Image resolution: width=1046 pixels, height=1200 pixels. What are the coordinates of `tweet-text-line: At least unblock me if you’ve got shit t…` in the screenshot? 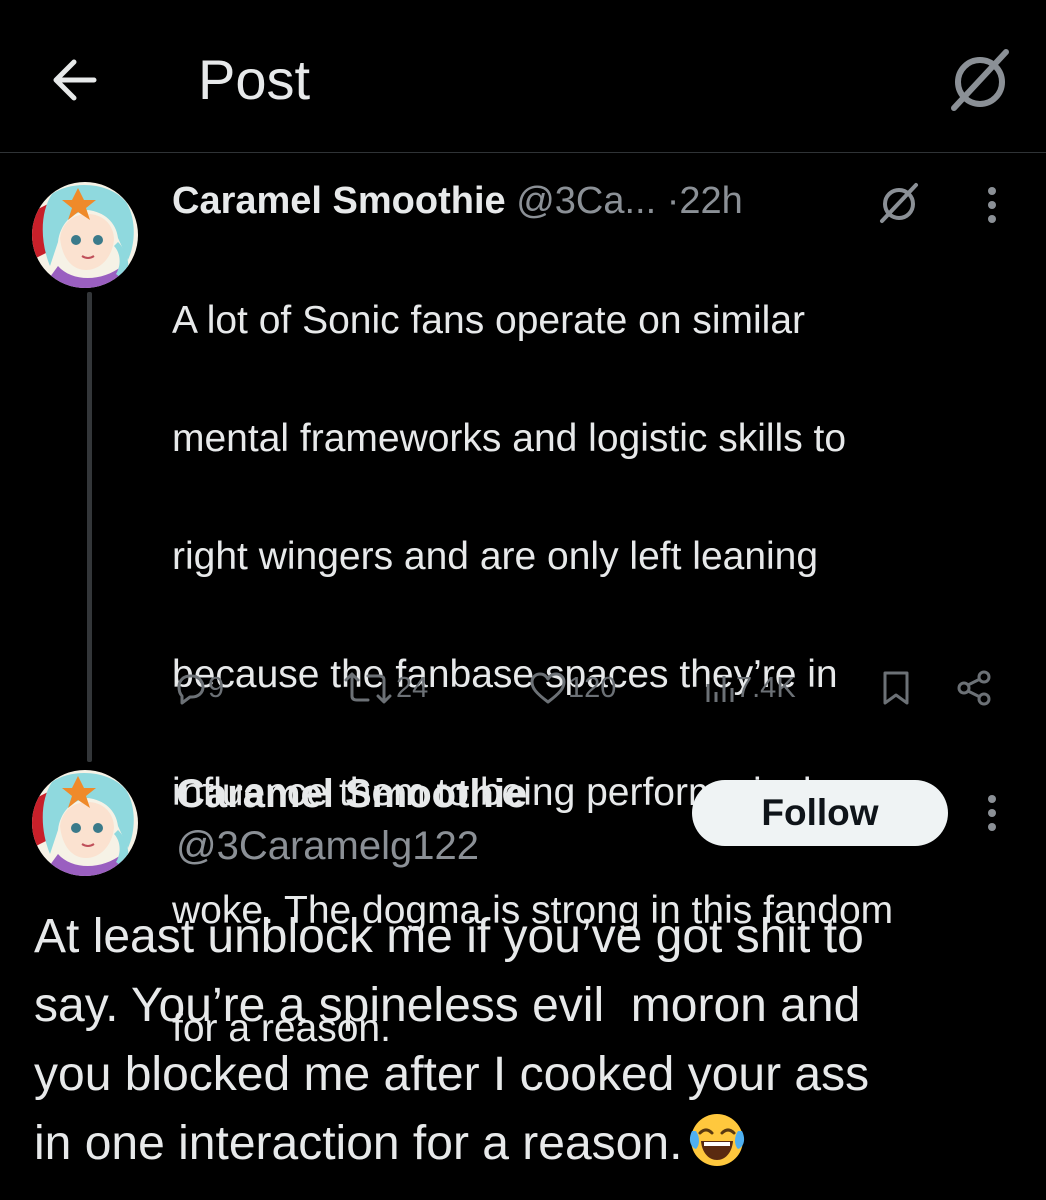 It's located at (449, 936).